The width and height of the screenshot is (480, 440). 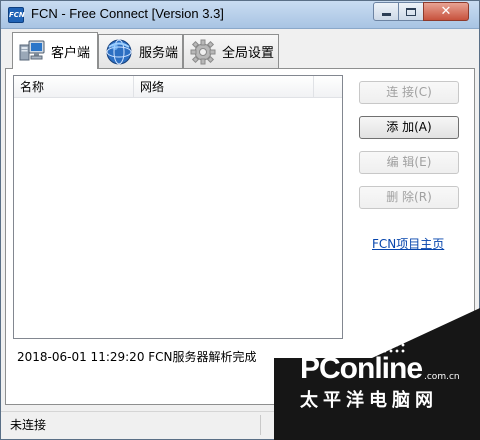 What do you see at coordinates (137, 357) in the screenshot?
I see `log-message: 2018-06-01 11:29:20 FCN服务器解析完成` at bounding box center [137, 357].